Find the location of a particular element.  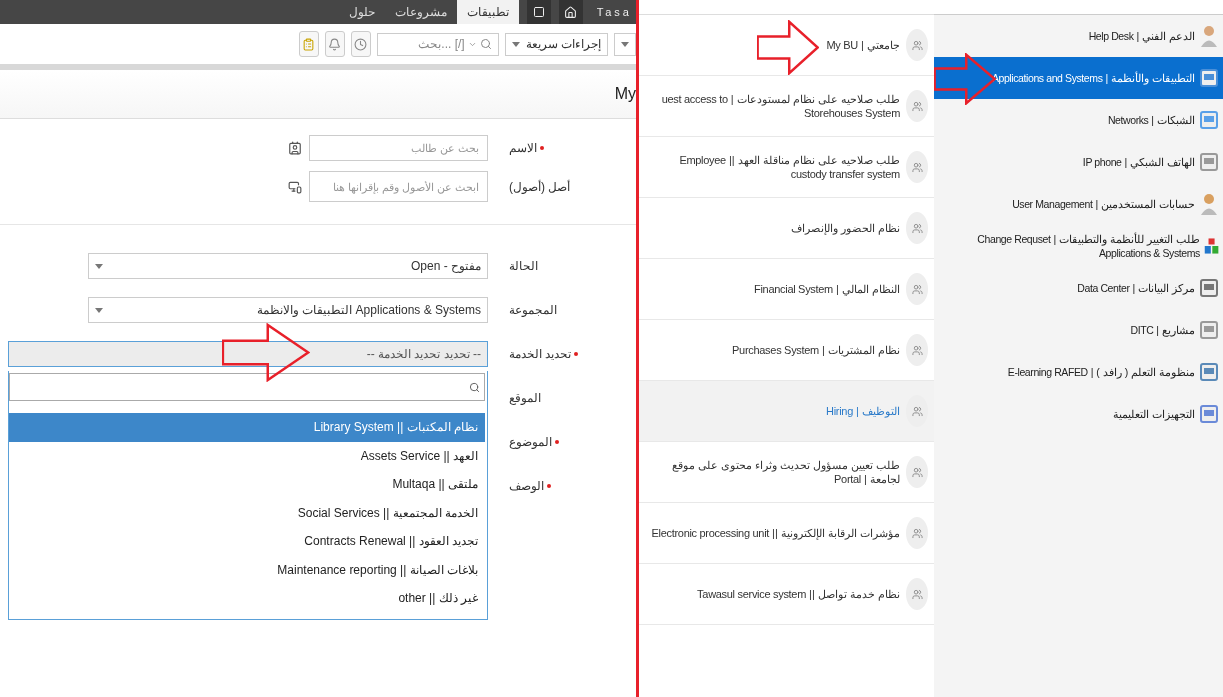

nav-tab: حلول is located at coordinates (361, 12).